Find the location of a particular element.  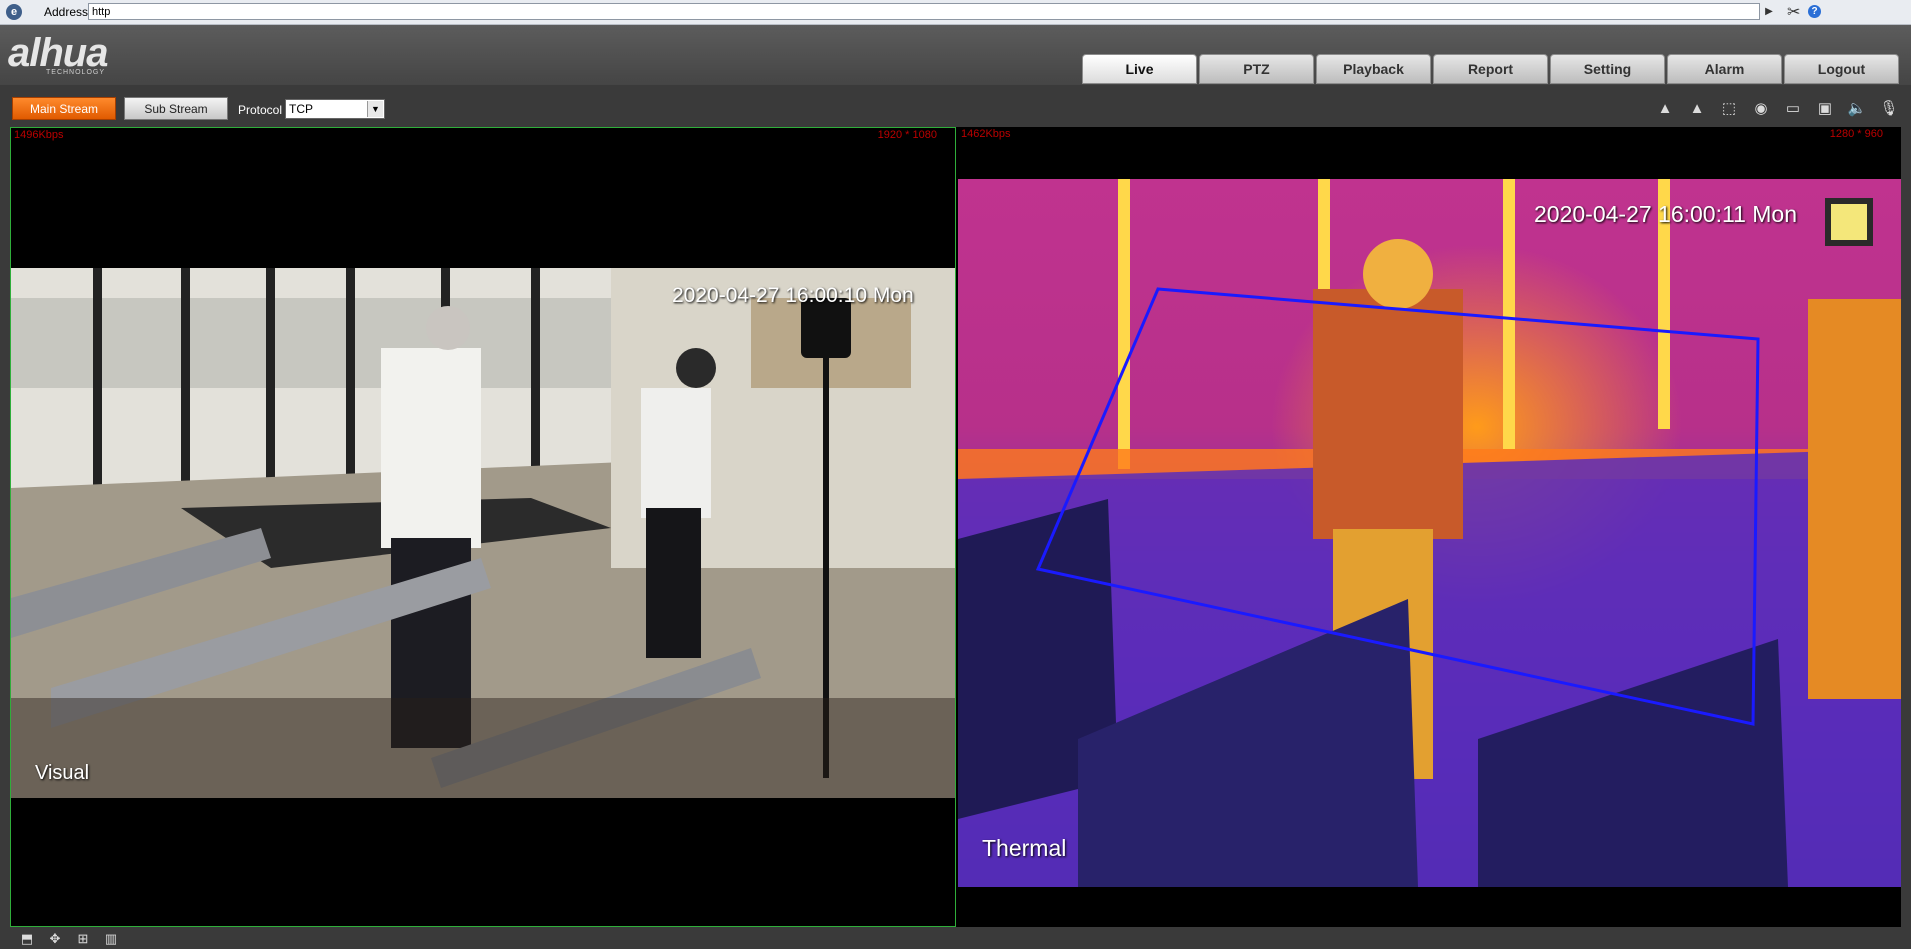

floor-shadow is located at coordinates (483, 748).